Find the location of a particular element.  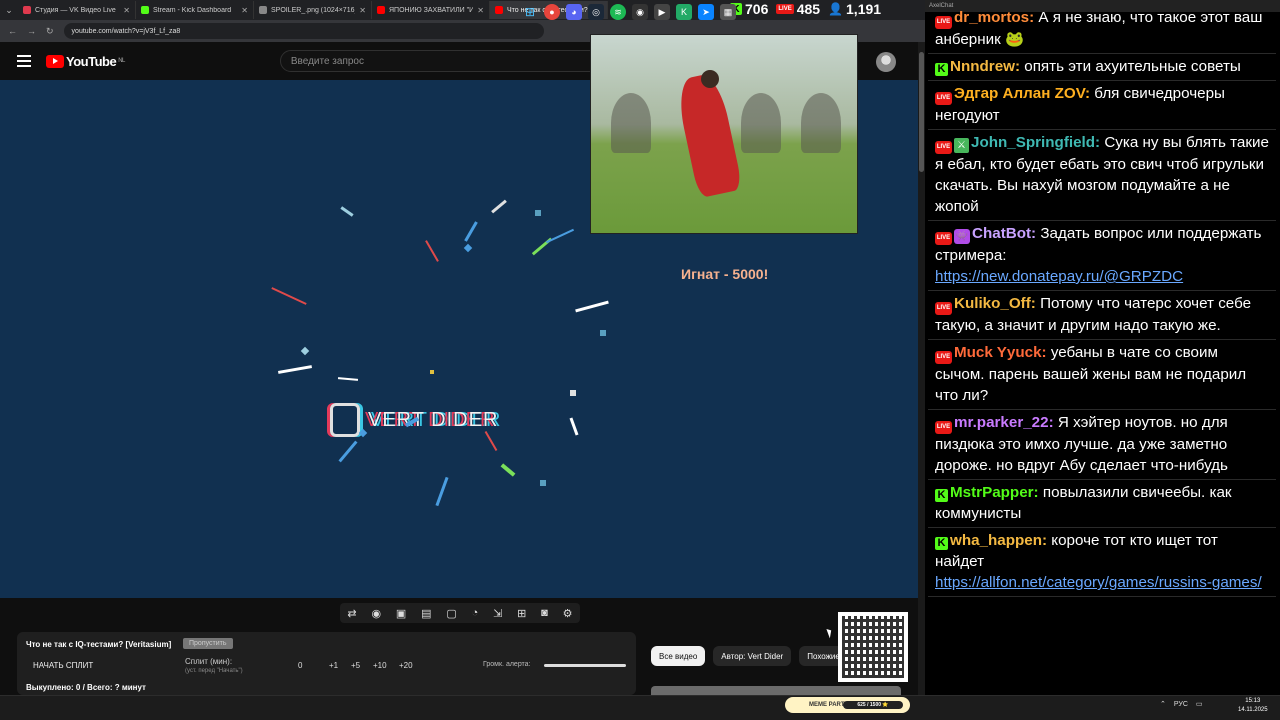

add-20-button: +20 is located at coordinates (406, 665).